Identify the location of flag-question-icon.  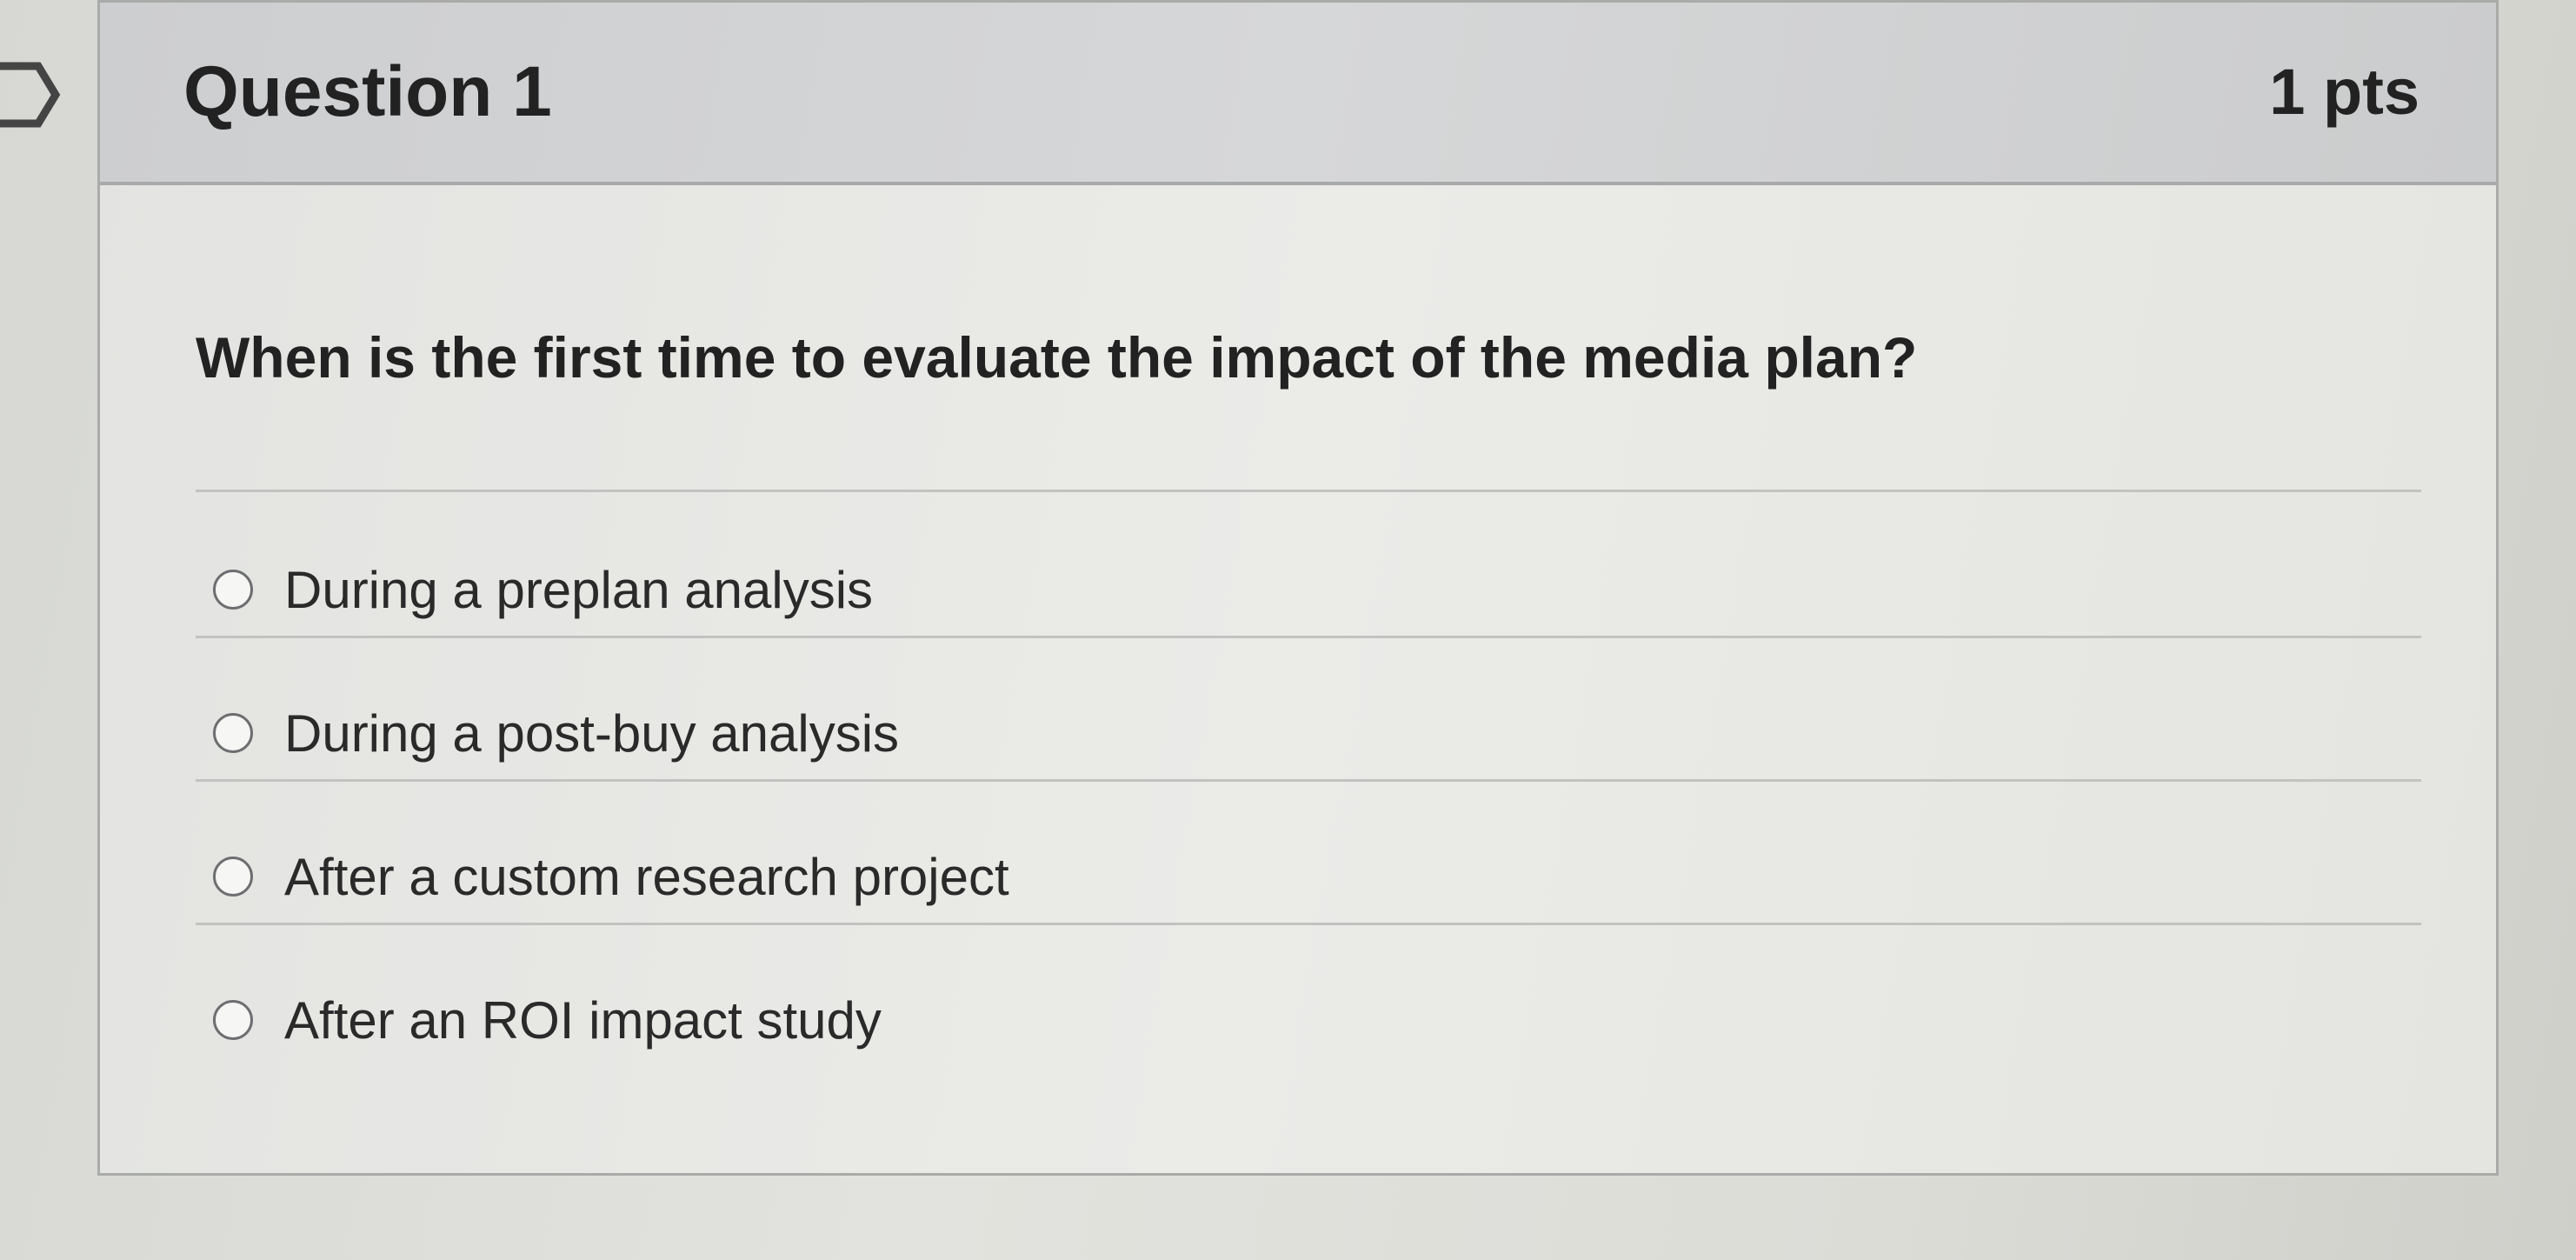
(30, 94).